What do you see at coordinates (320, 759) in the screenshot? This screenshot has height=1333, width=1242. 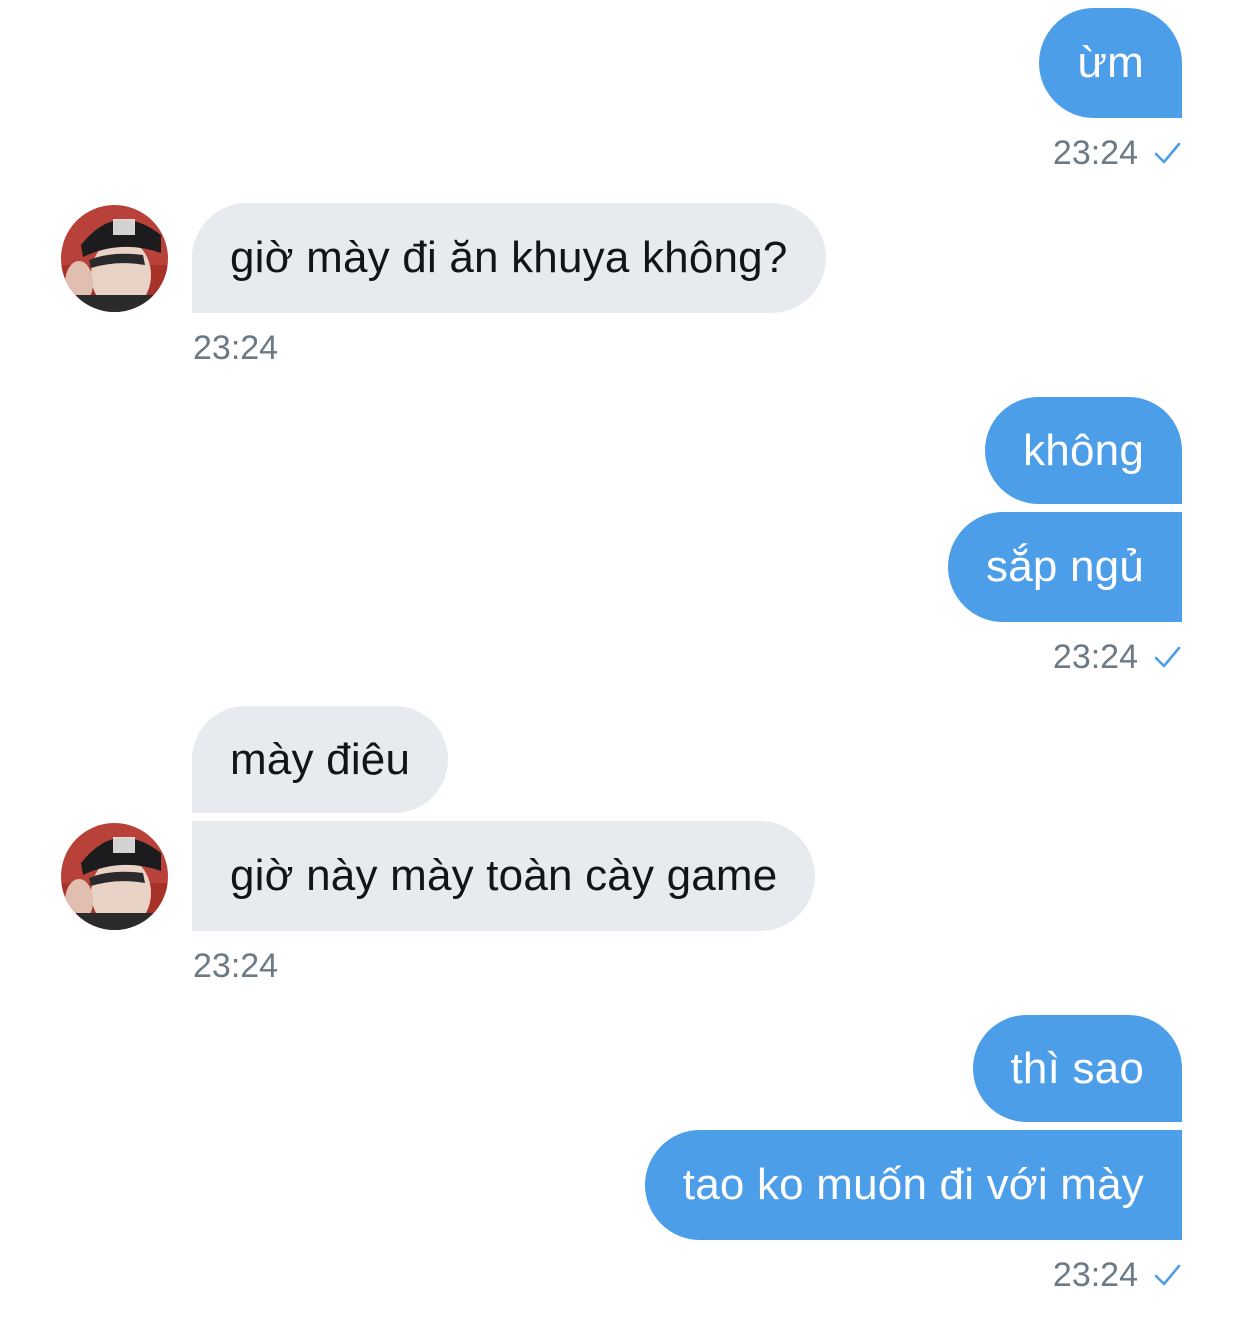 I see `incoming-message-bubble: mày điêu` at bounding box center [320, 759].